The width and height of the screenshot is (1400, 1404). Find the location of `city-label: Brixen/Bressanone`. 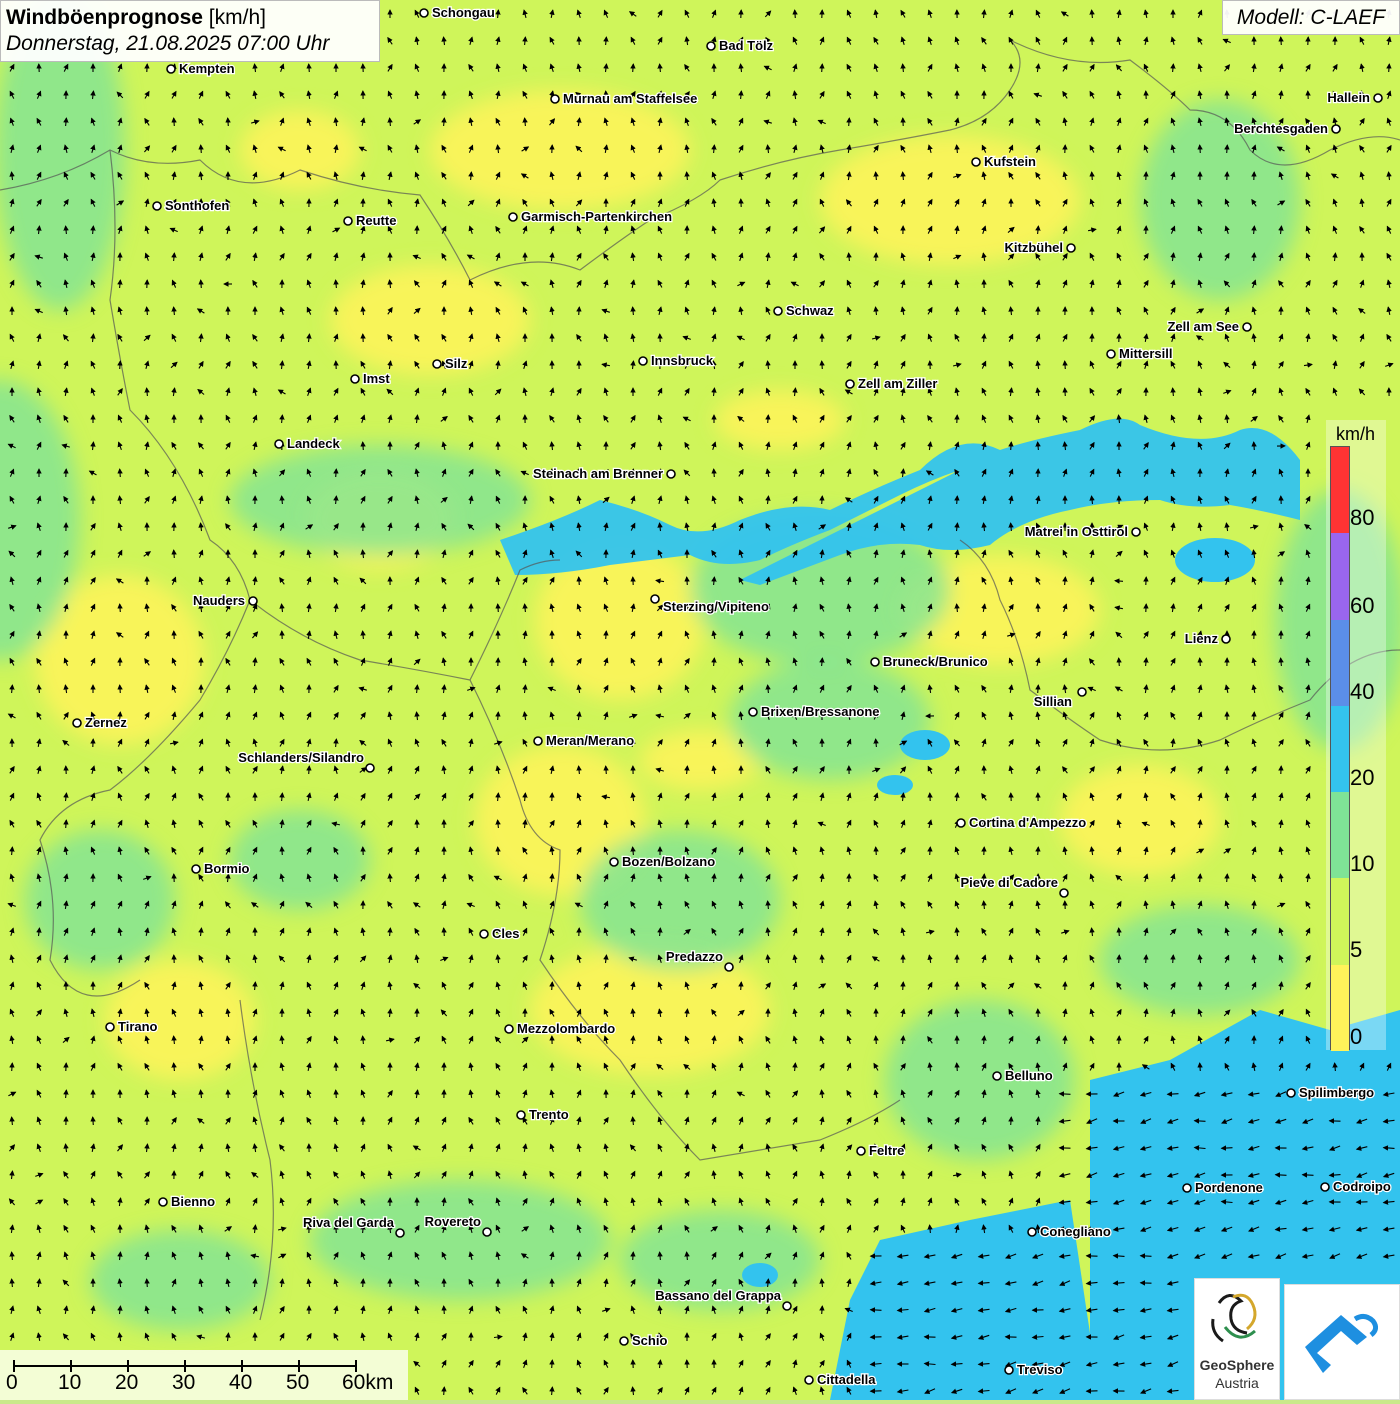

city-label: Brixen/Bressanone is located at coordinates (820, 711).